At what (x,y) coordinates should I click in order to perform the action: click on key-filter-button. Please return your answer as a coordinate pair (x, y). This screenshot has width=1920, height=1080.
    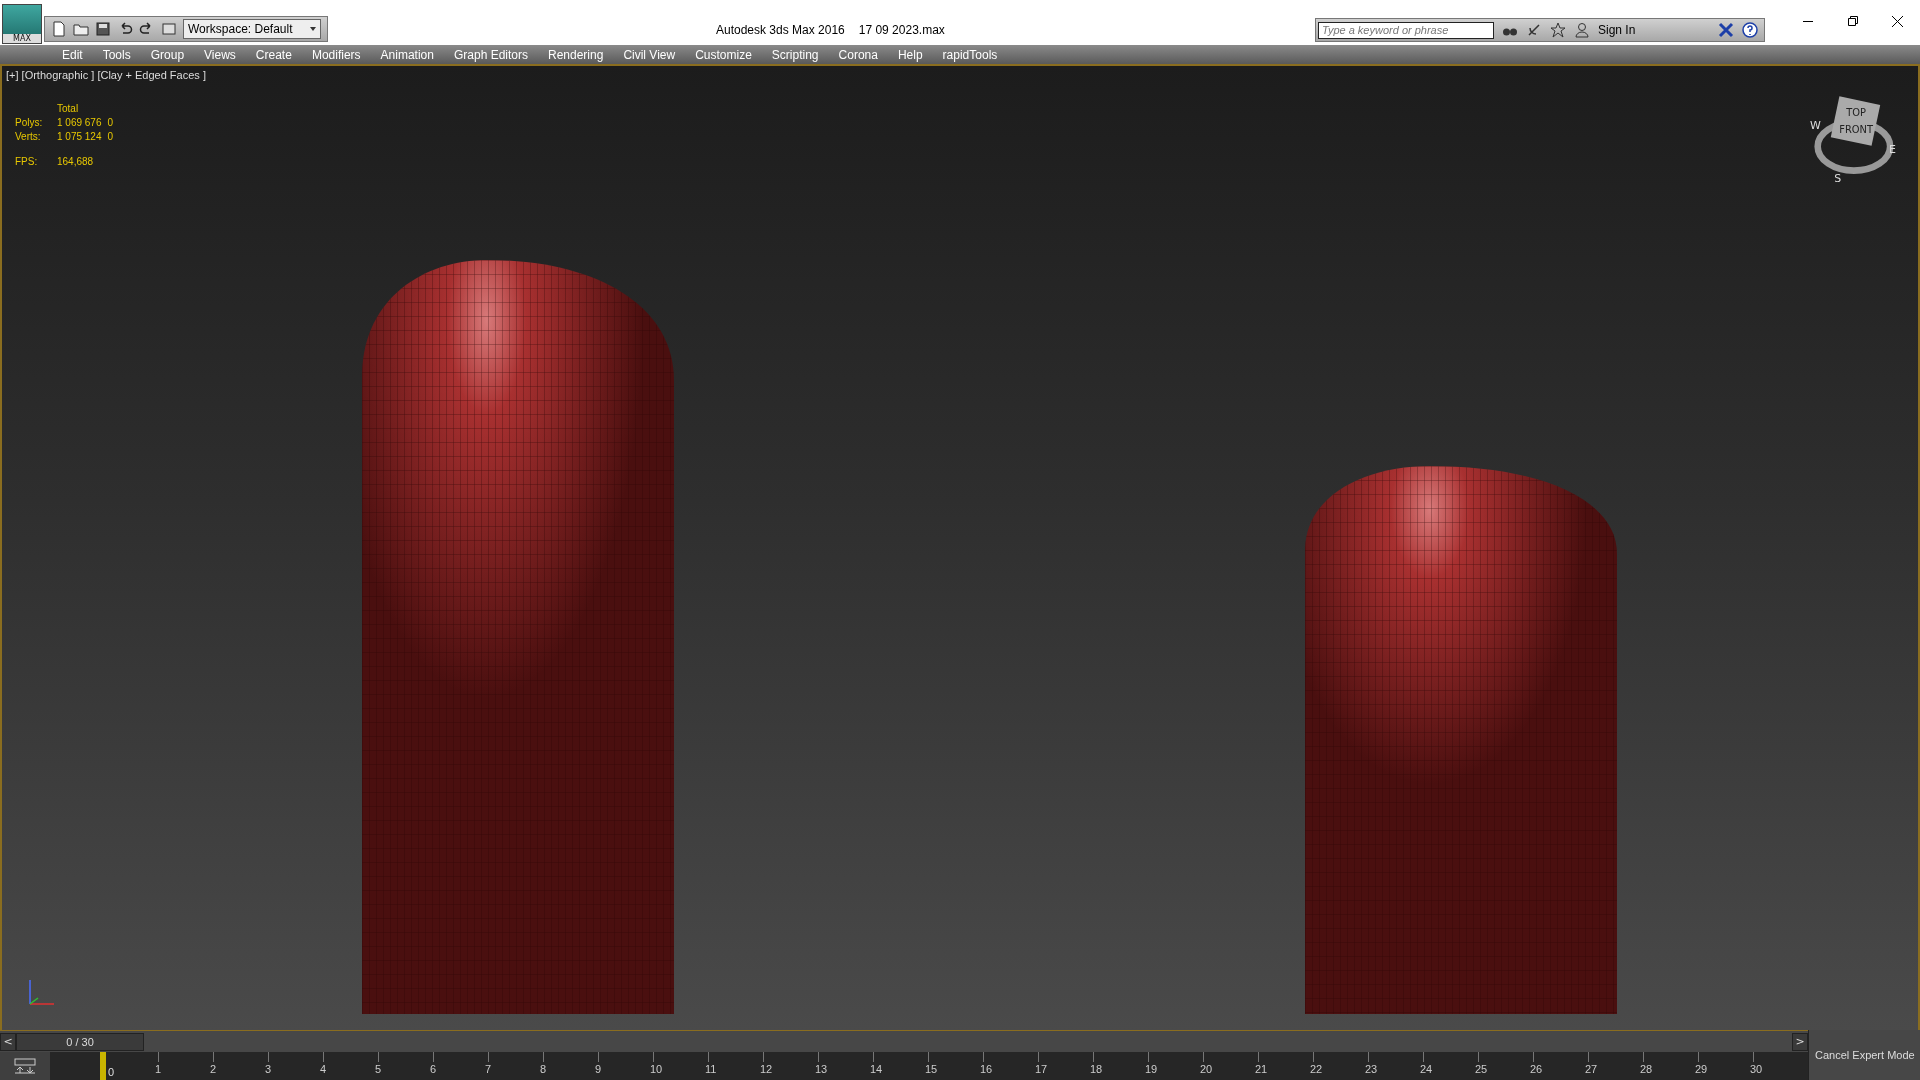
    Looking at the image, I should click on (25, 1066).